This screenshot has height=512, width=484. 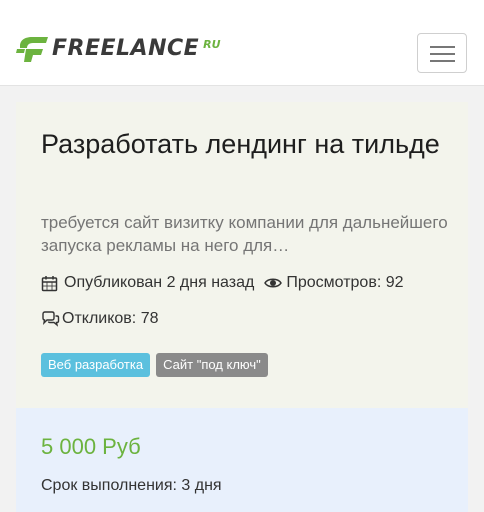 I want to click on hamburger-menu-icon, so click(x=442, y=47).